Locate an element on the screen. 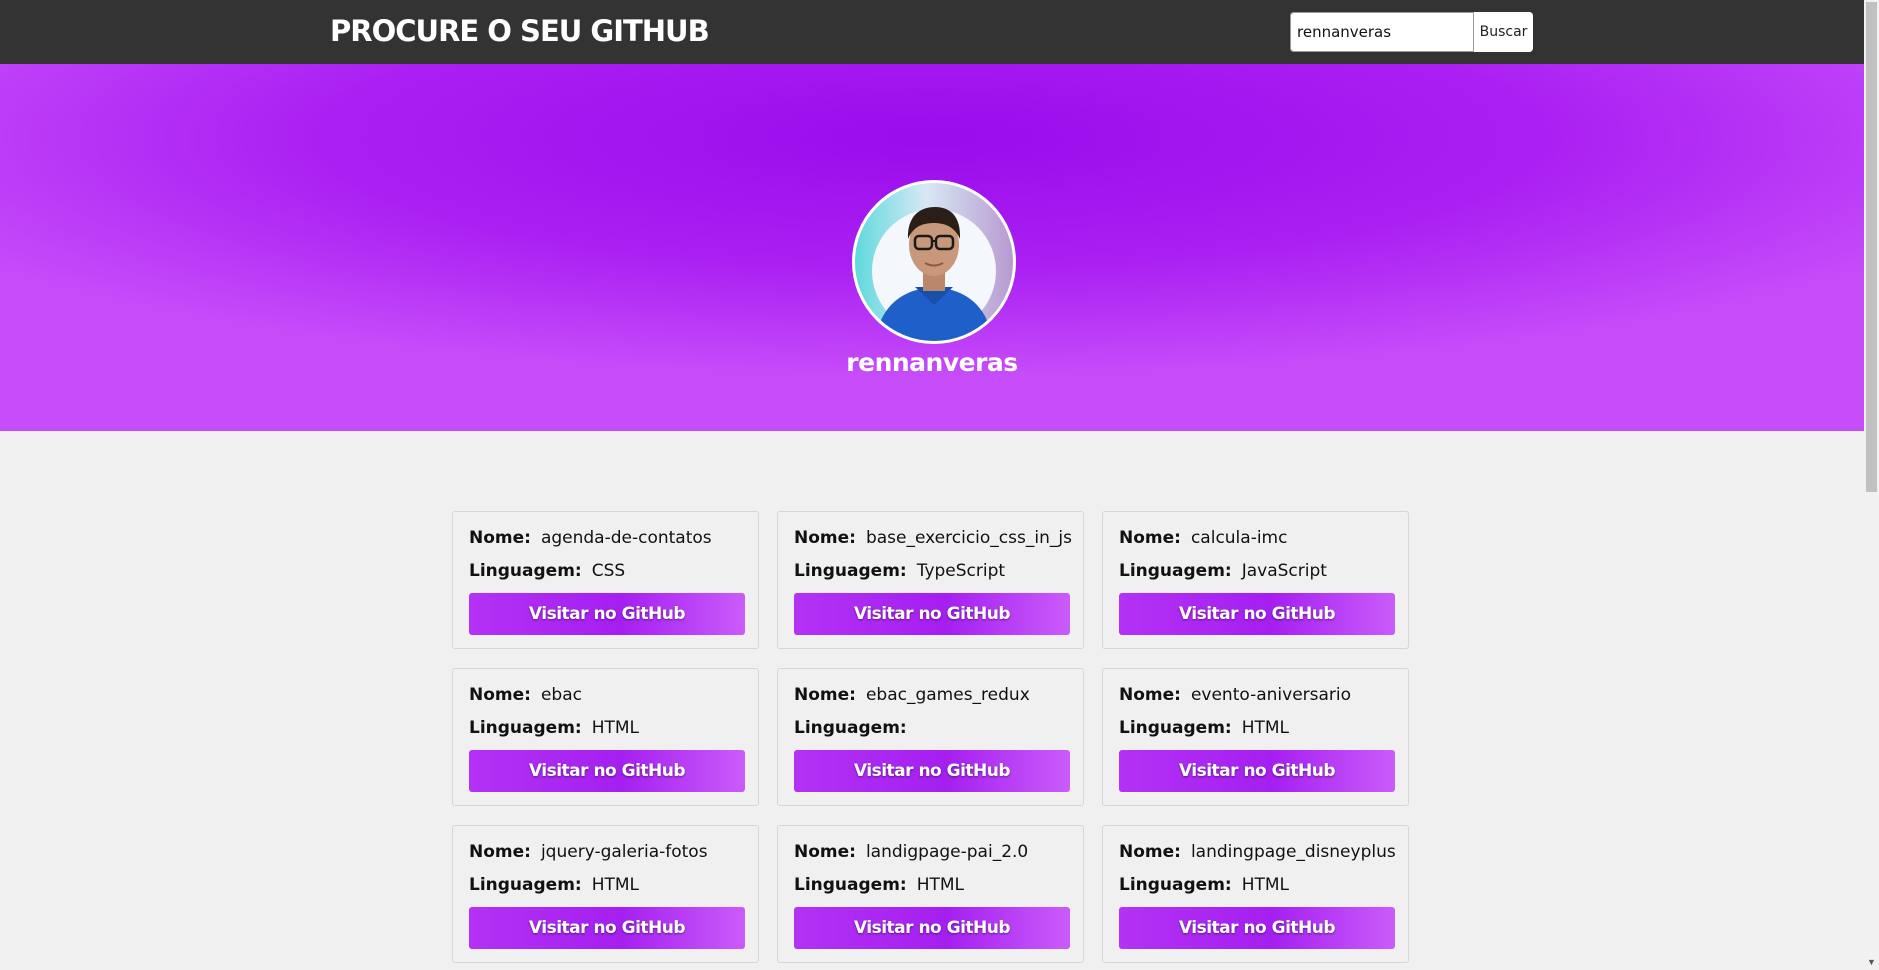 Image resolution: width=1879 pixels, height=970 pixels. repo-language-value: JavaScript is located at coordinates (1284, 571).